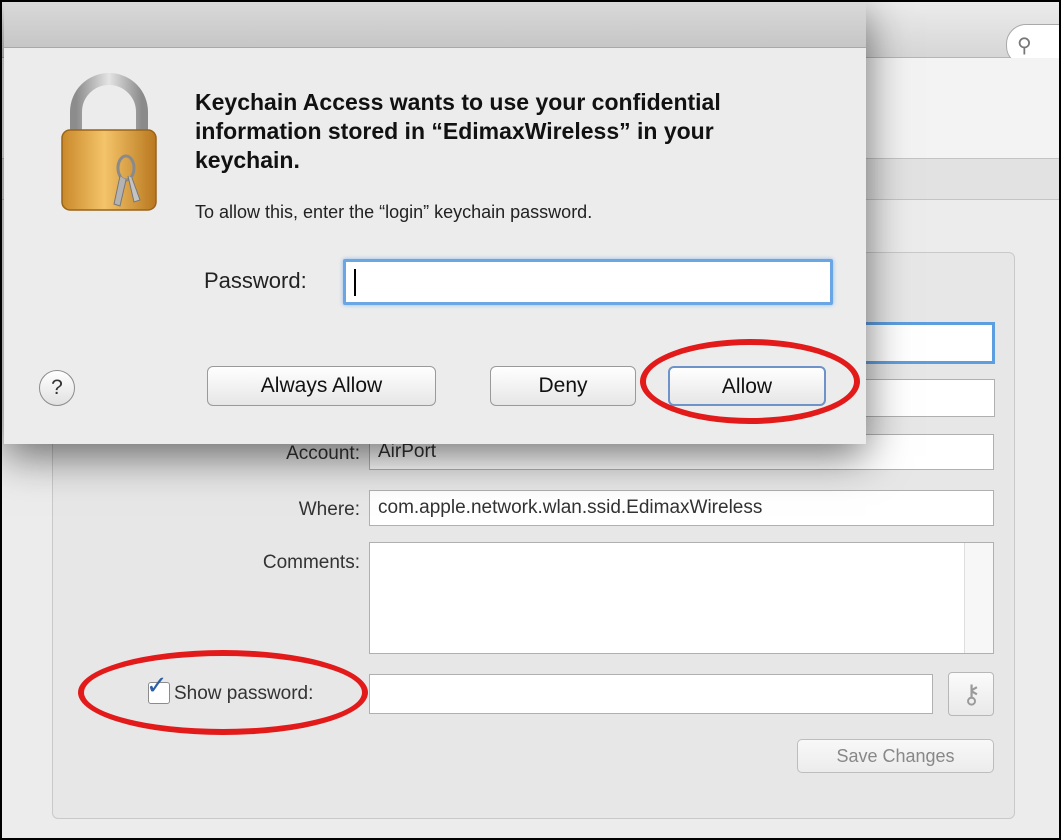 The image size is (1061, 840). What do you see at coordinates (311, 562) in the screenshot?
I see `comments-label: Comments:` at bounding box center [311, 562].